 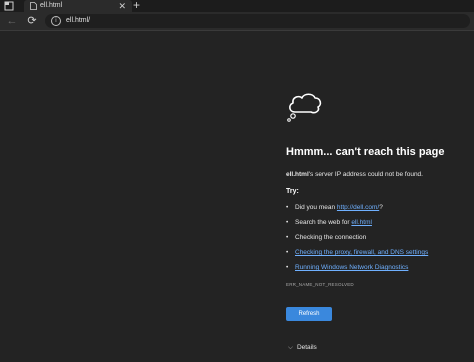 What do you see at coordinates (122, 6) in the screenshot?
I see `close-icon: ✕` at bounding box center [122, 6].